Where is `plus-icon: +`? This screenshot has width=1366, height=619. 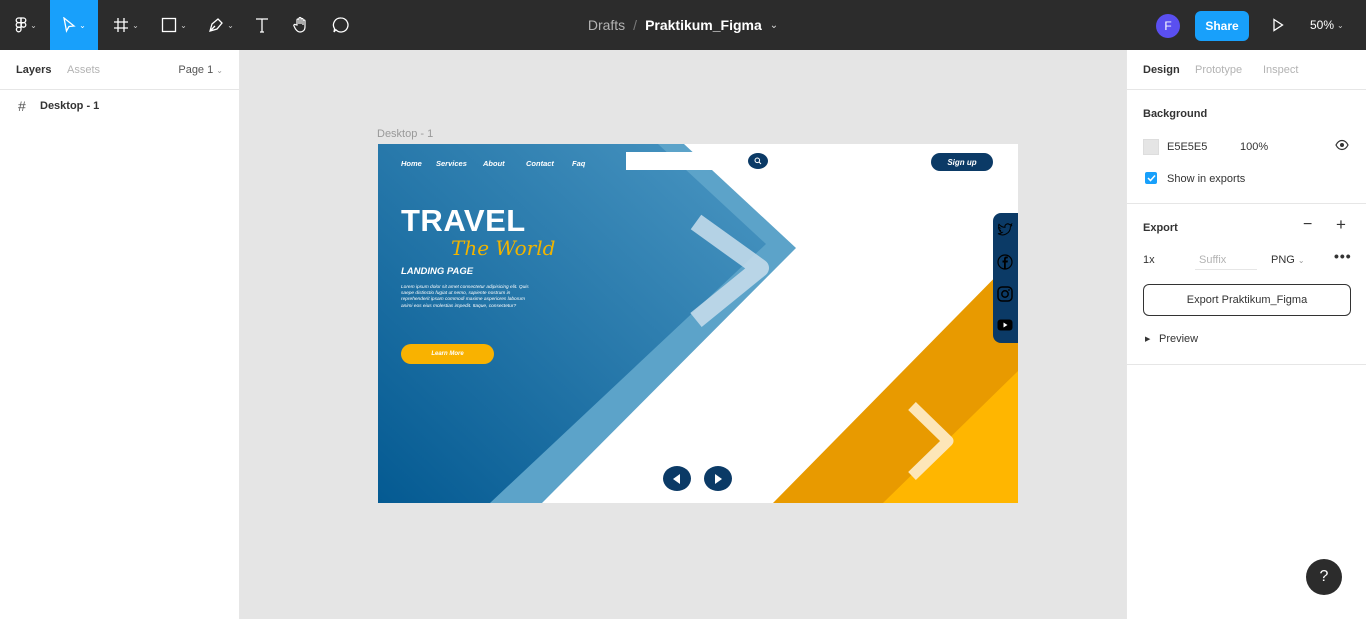
plus-icon: + is located at coordinates (1341, 225).